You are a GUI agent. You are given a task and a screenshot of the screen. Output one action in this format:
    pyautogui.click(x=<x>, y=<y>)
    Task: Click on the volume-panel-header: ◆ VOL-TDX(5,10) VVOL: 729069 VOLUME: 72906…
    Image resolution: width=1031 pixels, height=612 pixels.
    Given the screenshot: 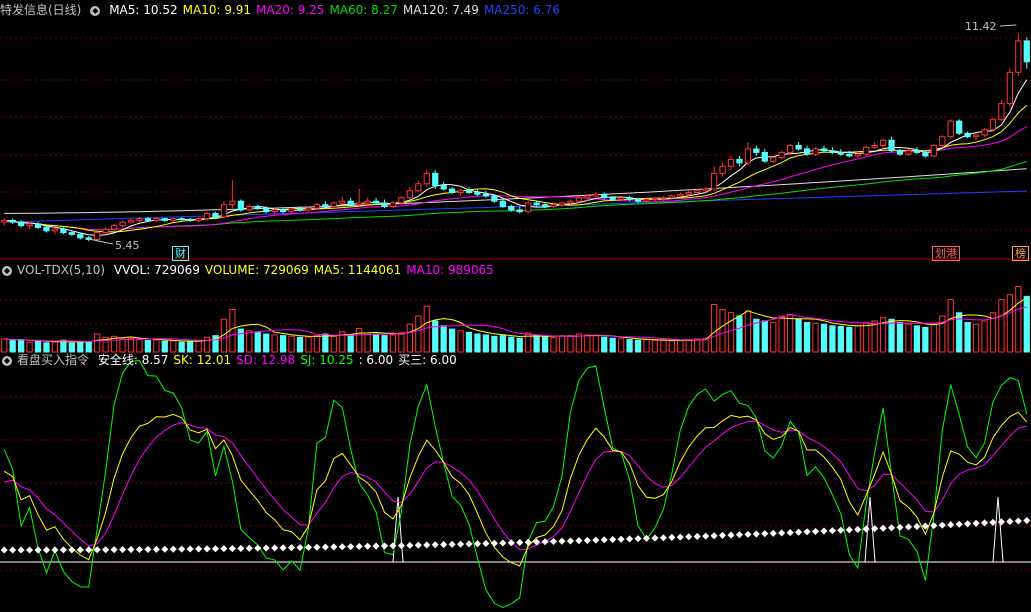 What is the action you would take?
    pyautogui.click(x=252, y=270)
    